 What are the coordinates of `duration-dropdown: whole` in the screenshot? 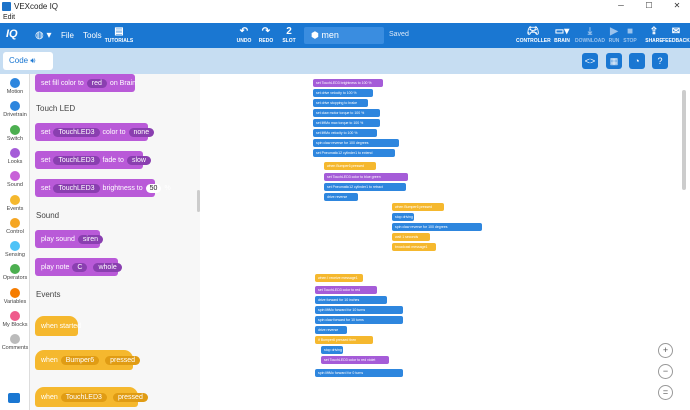 It's located at (107, 267).